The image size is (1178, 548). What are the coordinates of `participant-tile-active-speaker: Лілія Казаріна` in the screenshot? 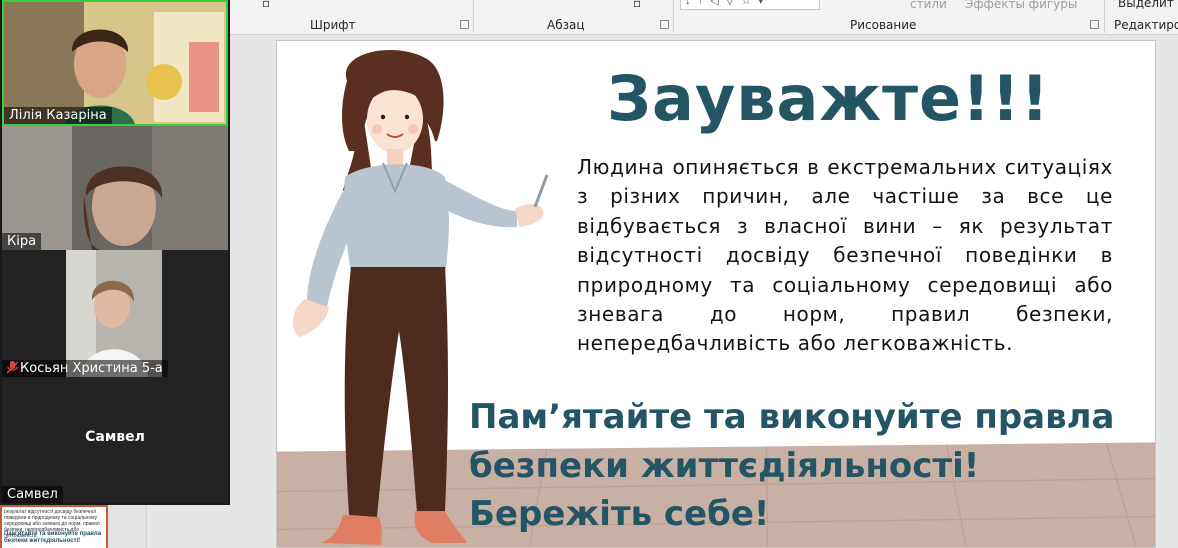 It's located at (115, 63).